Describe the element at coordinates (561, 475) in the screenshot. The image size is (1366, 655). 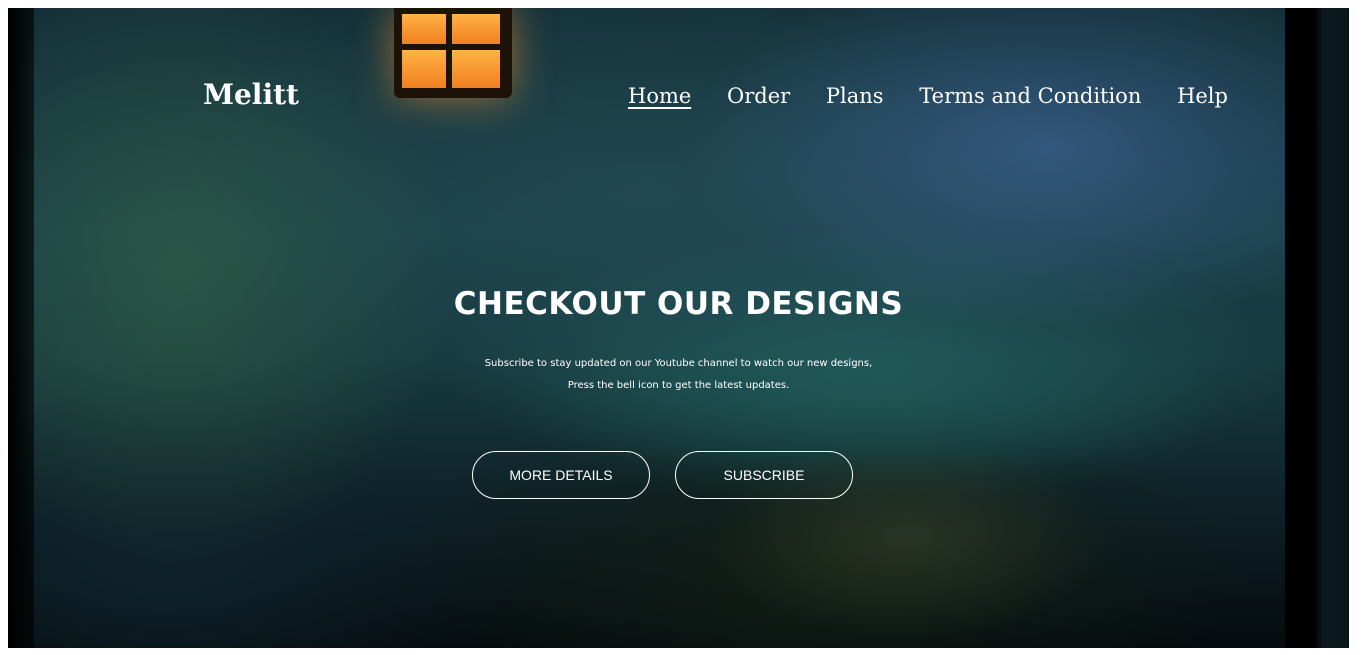
I see `more-details-button: MORE DETAILS` at that location.